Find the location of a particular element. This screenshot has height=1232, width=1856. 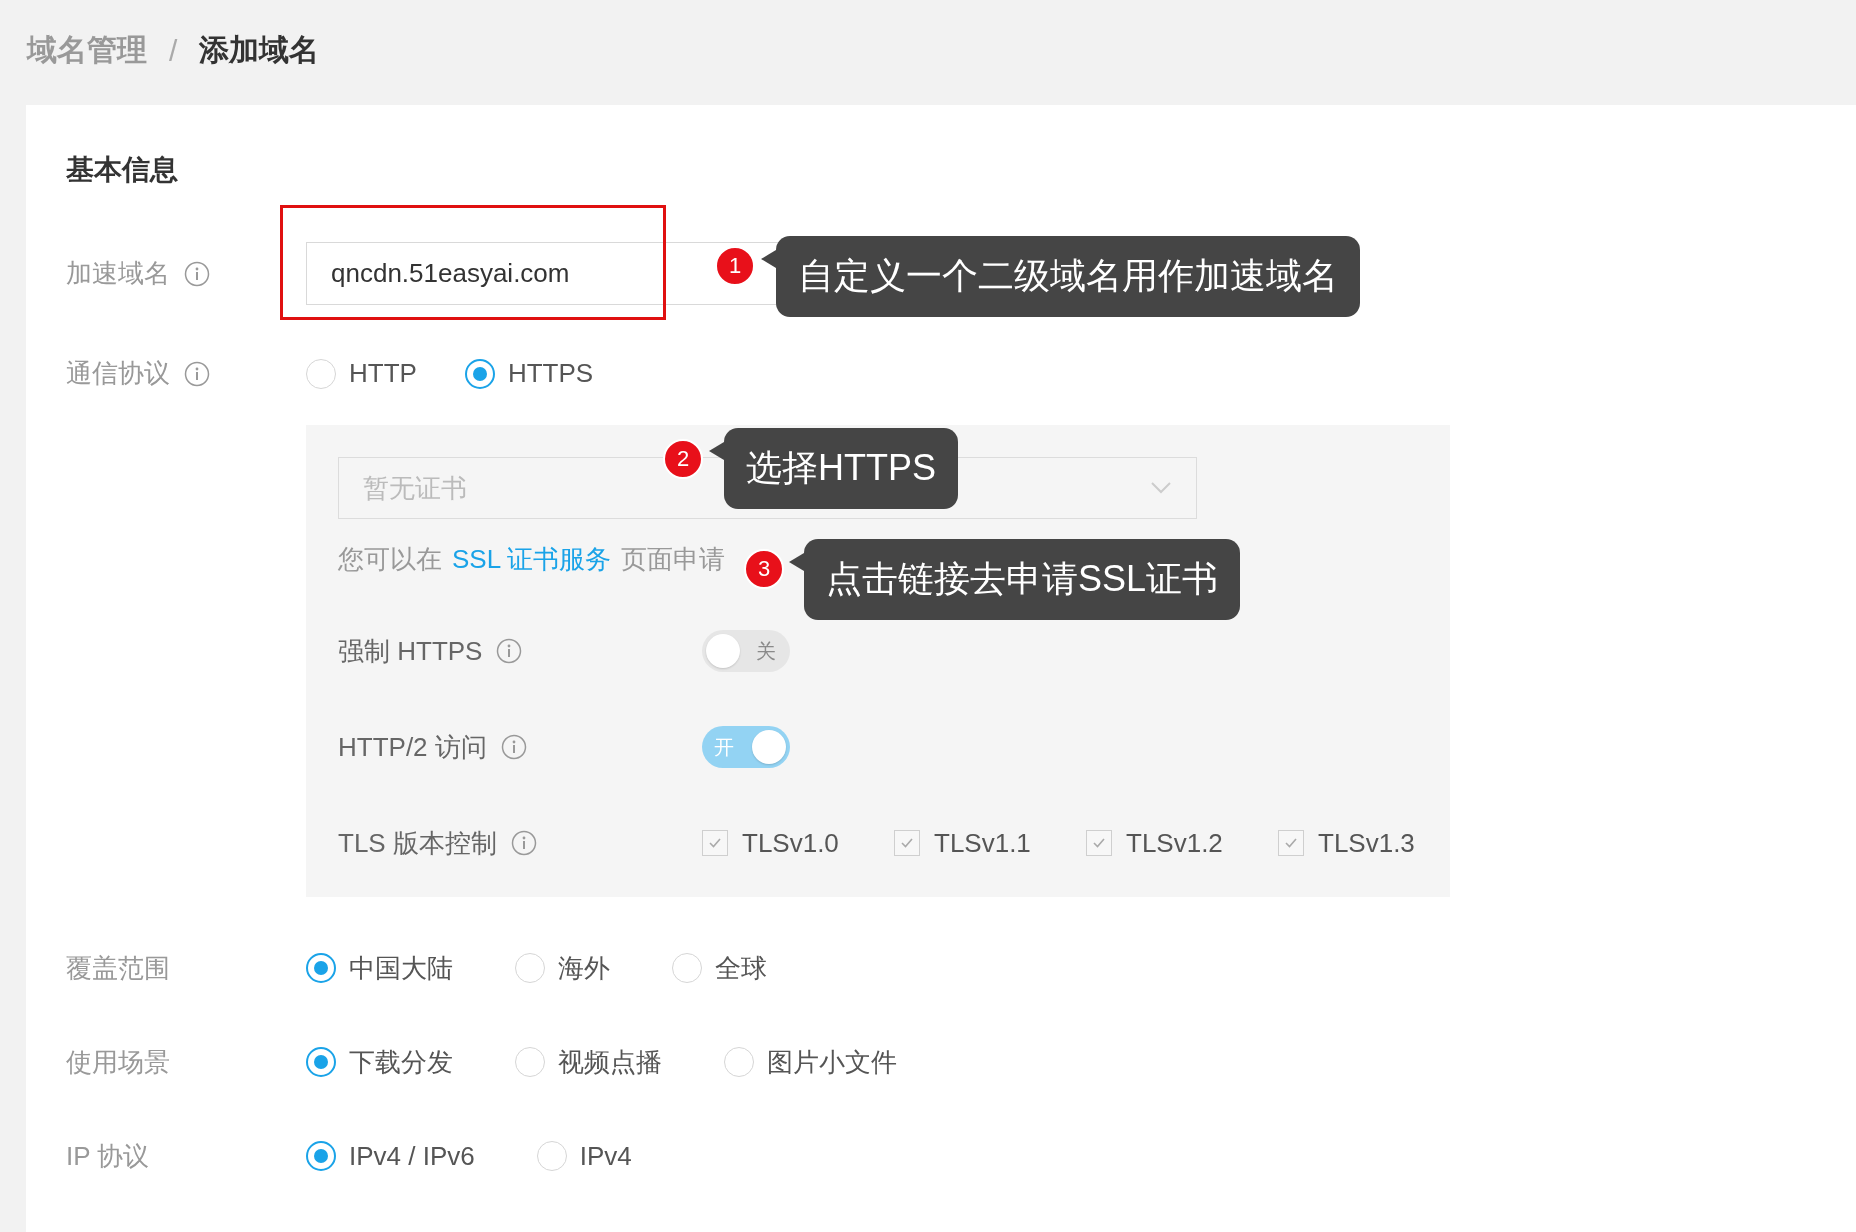

radio-label: 中国大陆 is located at coordinates (401, 968).